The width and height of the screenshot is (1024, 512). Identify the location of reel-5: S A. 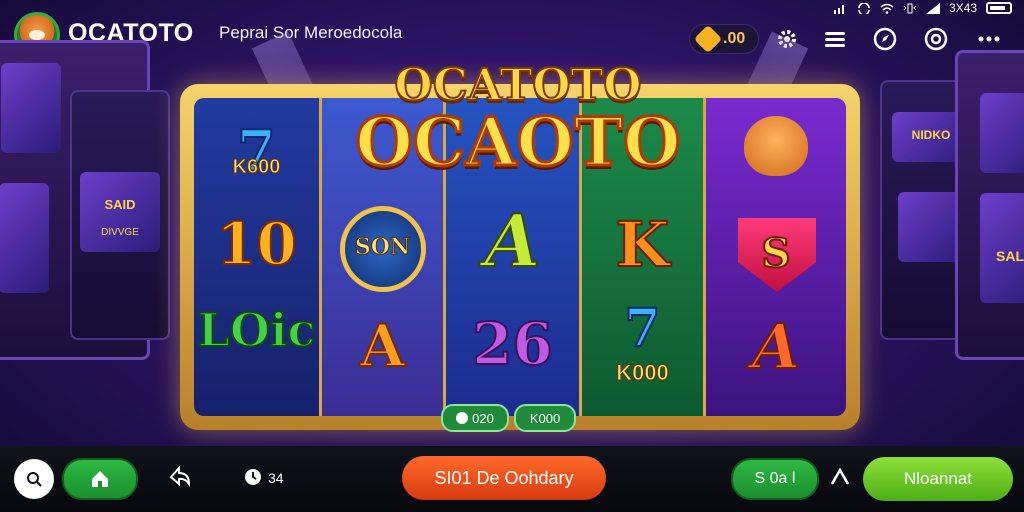
(776, 257).